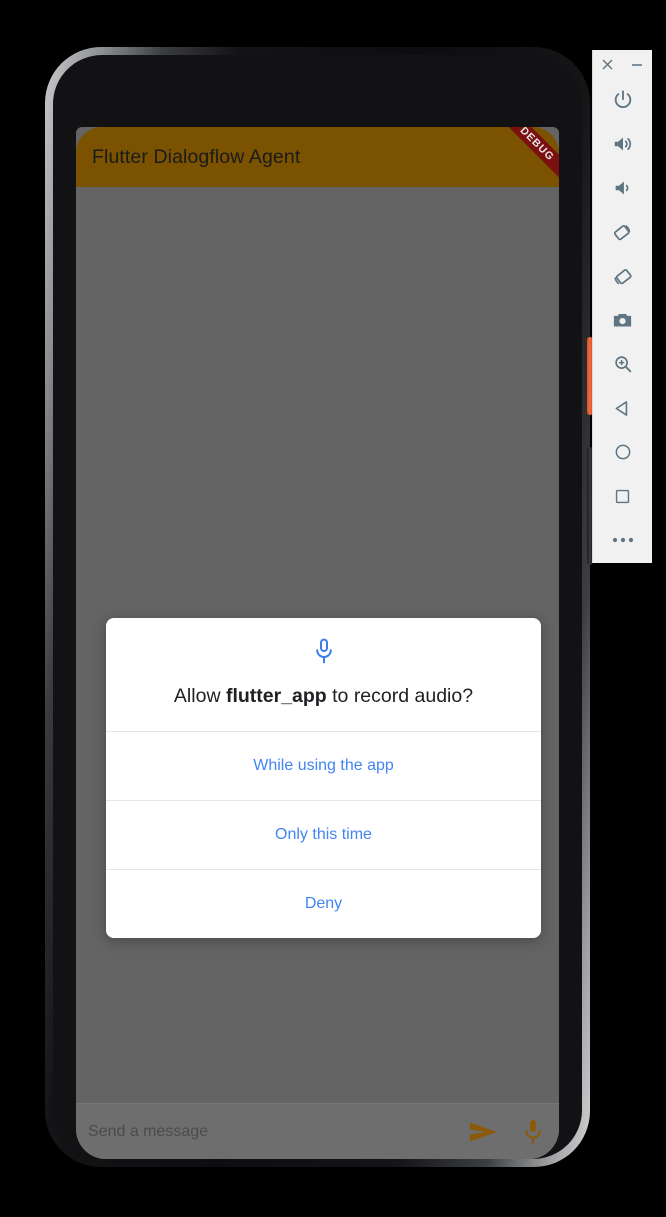 The image size is (666, 1217). Describe the element at coordinates (323, 766) in the screenshot. I see `while-using-the-app-button: While using the app` at that location.